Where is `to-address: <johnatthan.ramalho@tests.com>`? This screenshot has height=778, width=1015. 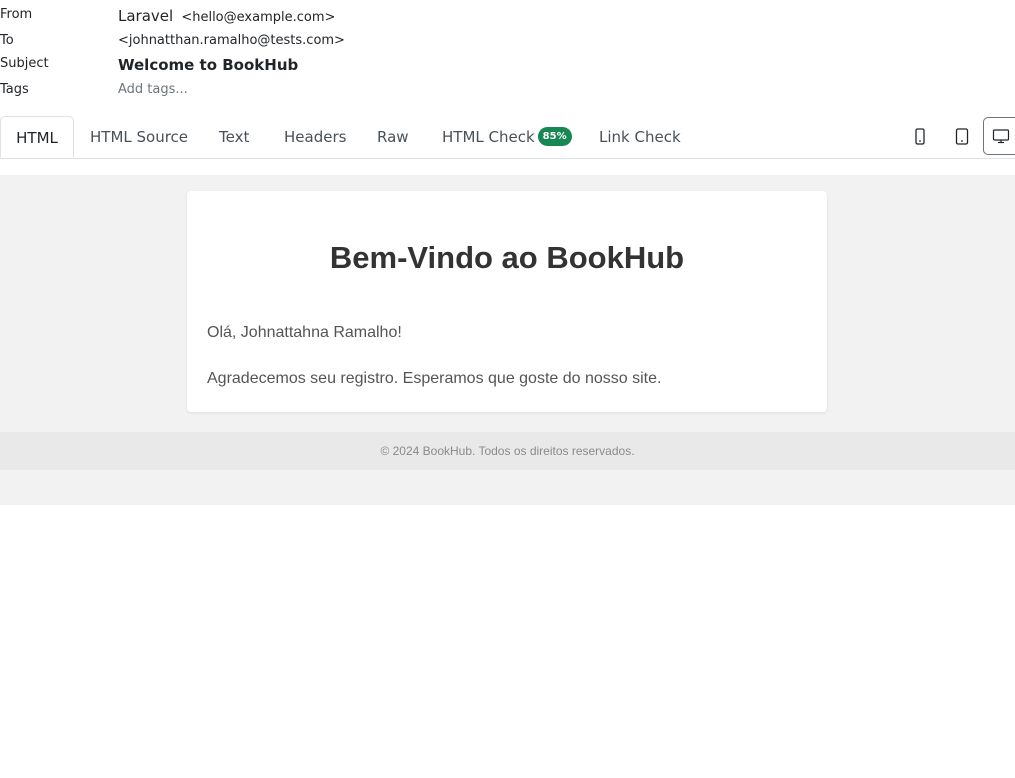 to-address: <johnatthan.ramalho@tests.com> is located at coordinates (231, 40).